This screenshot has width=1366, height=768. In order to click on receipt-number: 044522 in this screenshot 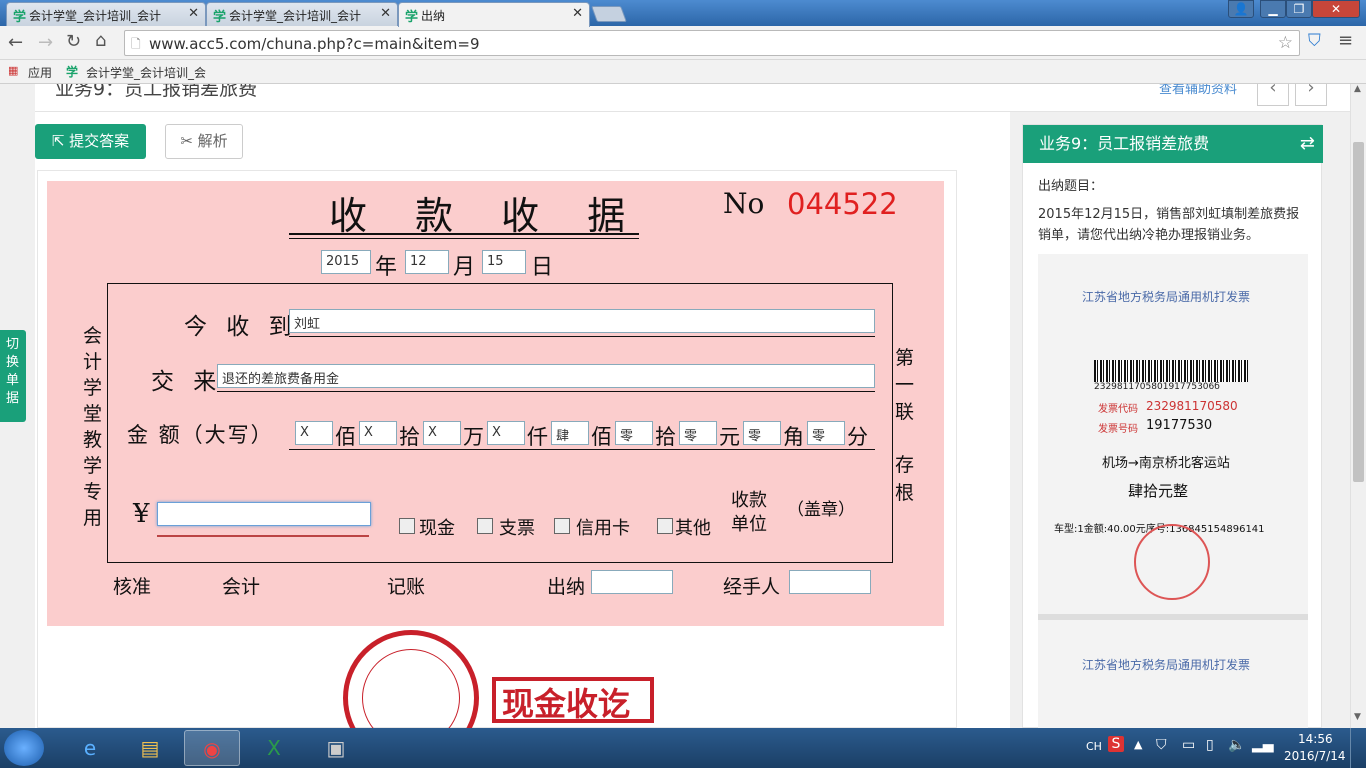, I will do `click(842, 204)`.